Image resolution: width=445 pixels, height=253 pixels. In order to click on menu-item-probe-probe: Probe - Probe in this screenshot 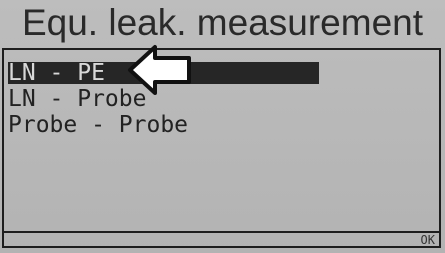, I will do `click(98, 125)`.